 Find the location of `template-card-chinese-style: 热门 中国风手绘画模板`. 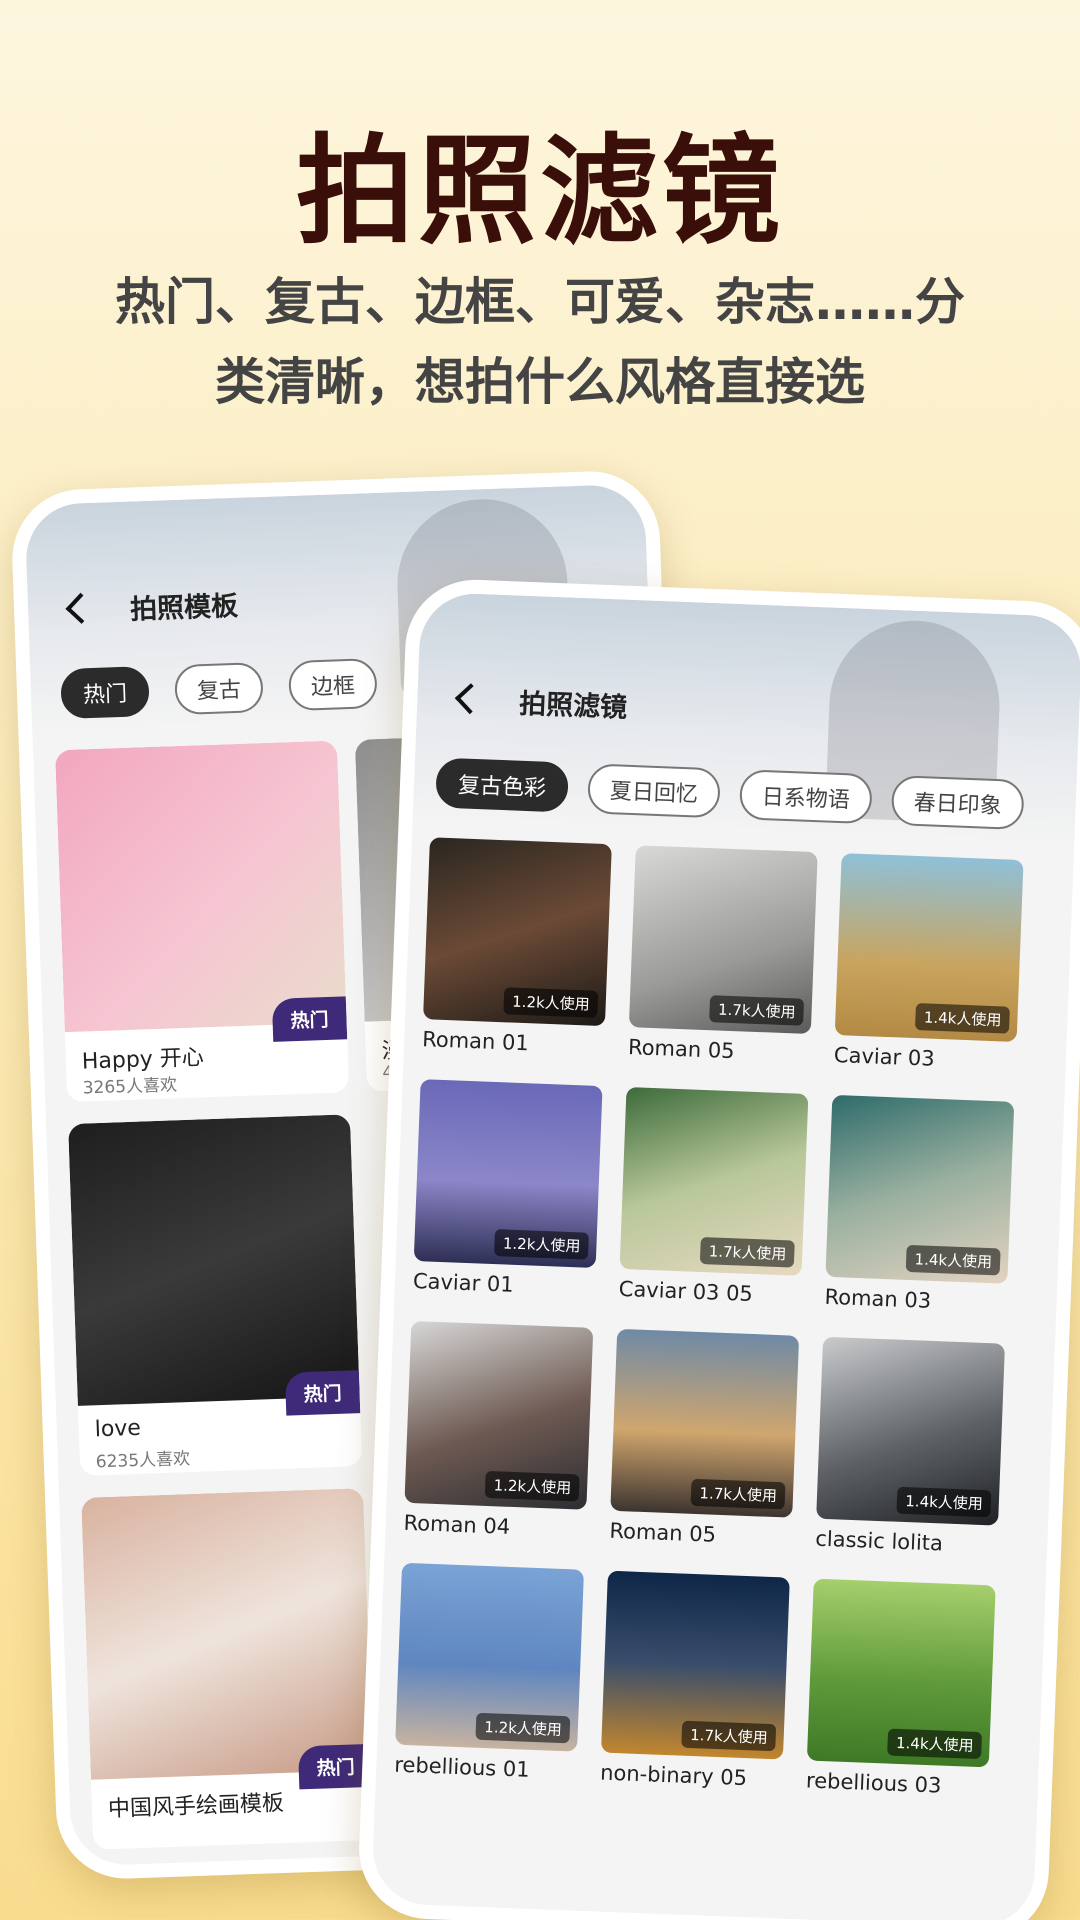

template-card-chinese-style: 热门 中国风手绘画模板 is located at coordinates (228, 1669).